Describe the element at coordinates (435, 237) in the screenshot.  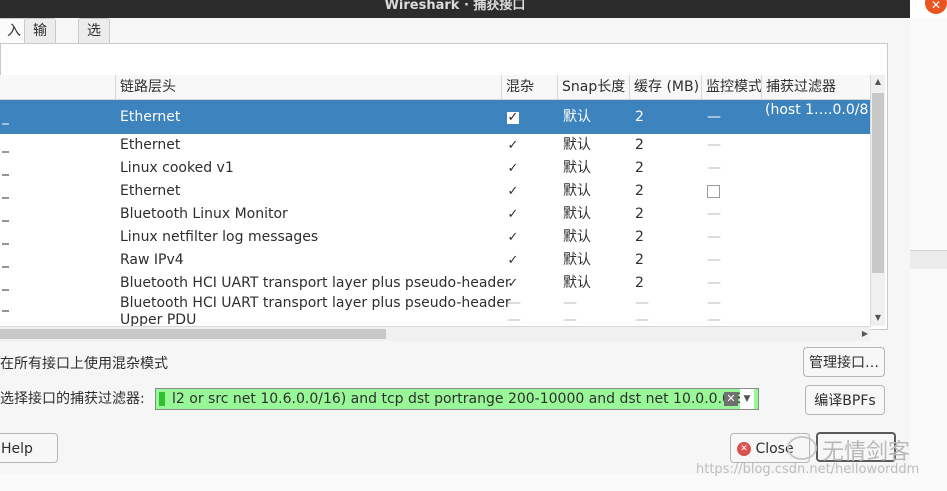
I see `table-row: _ Linux netfilter log messages ✓ 默认 2 —` at that location.